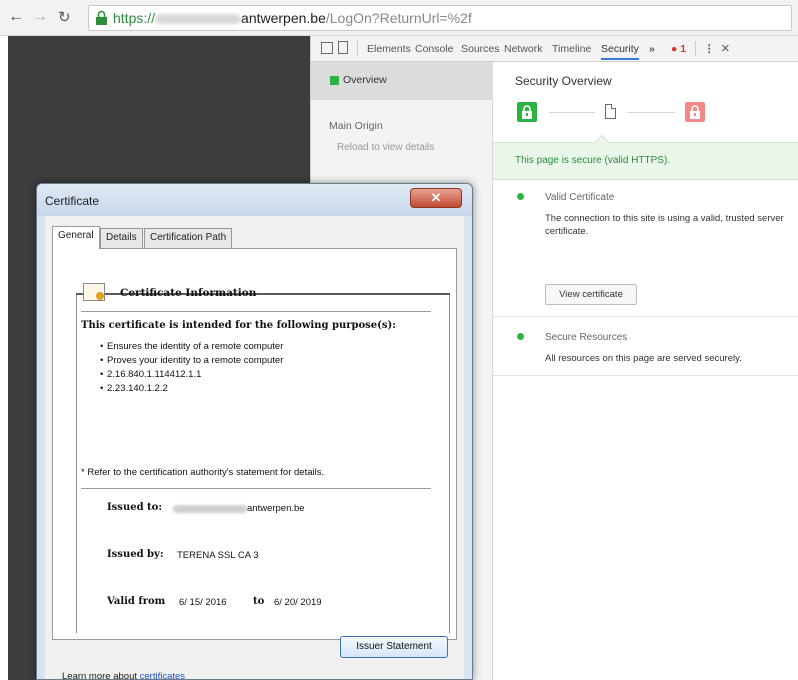  I want to click on inspect-element-icon, so click(327, 48).